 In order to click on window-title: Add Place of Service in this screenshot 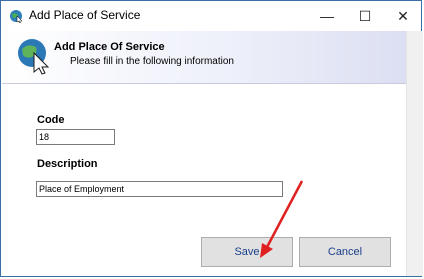, I will do `click(85, 15)`.